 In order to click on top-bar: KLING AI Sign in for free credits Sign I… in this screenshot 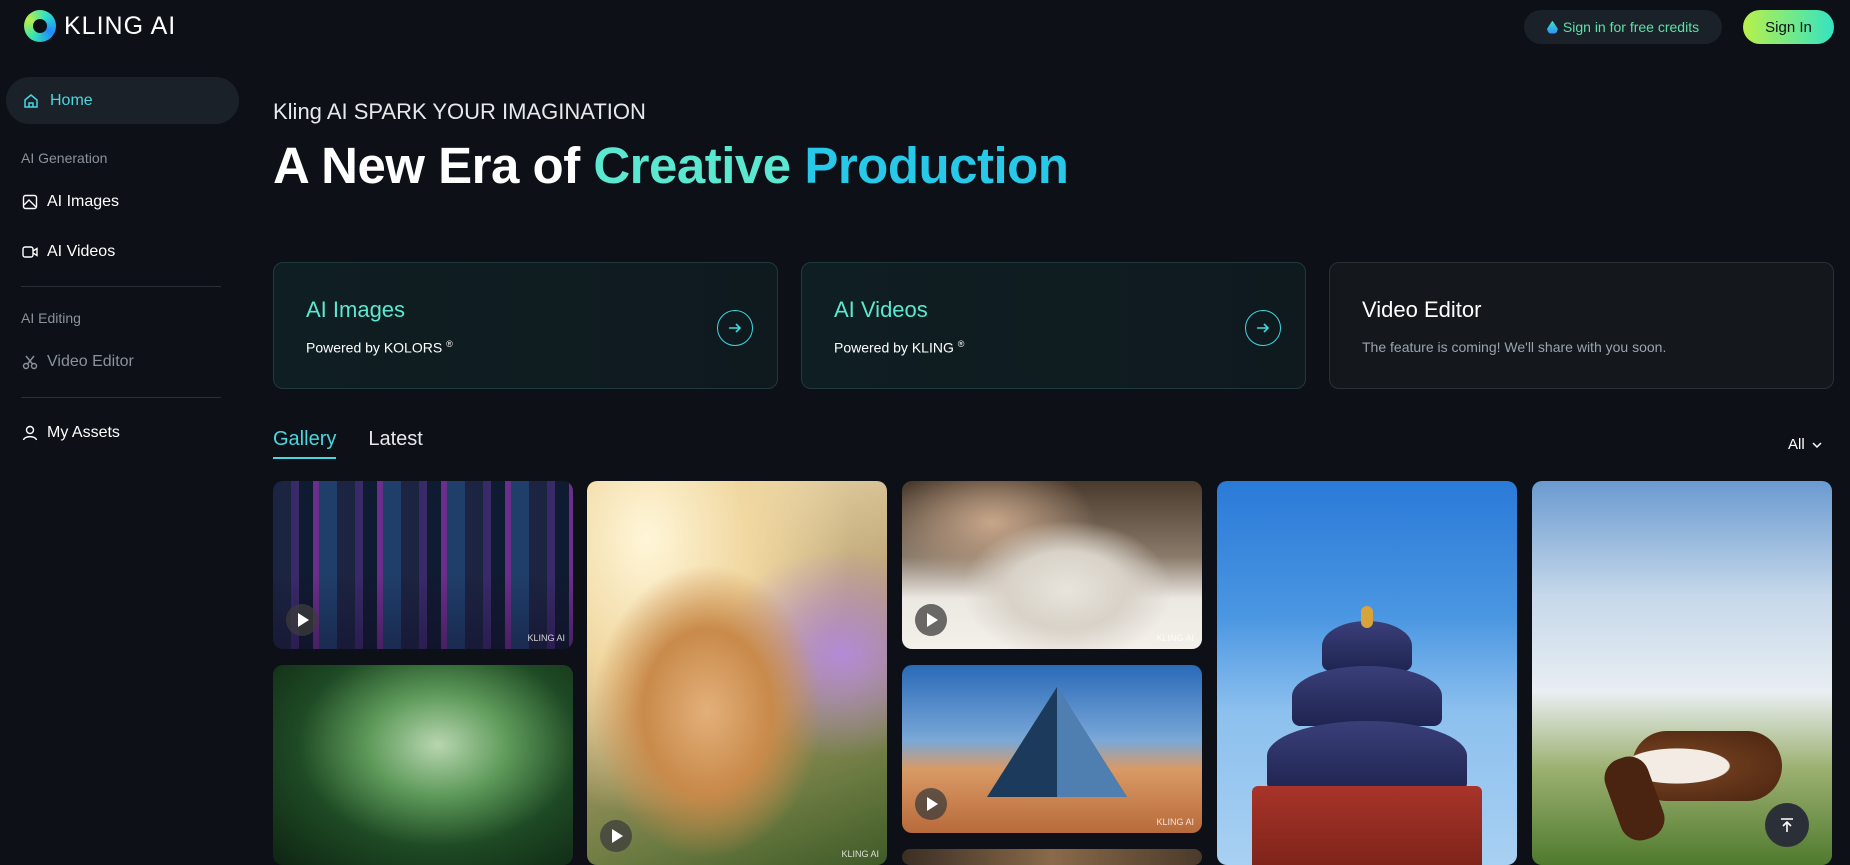, I will do `click(925, 27)`.